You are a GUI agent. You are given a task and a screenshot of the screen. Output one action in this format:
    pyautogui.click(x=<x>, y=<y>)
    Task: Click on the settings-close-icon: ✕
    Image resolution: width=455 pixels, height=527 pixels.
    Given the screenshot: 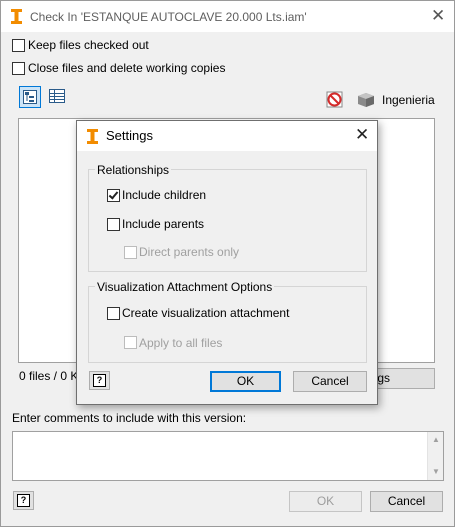 What is the action you would take?
    pyautogui.click(x=362, y=135)
    